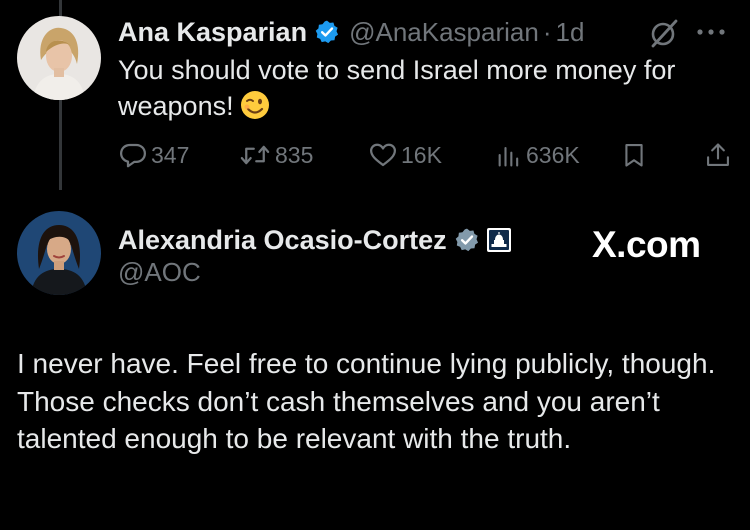 This screenshot has height=530, width=750. What do you see at coordinates (159, 272) in the screenshot?
I see `author-handle: @AOC` at bounding box center [159, 272].